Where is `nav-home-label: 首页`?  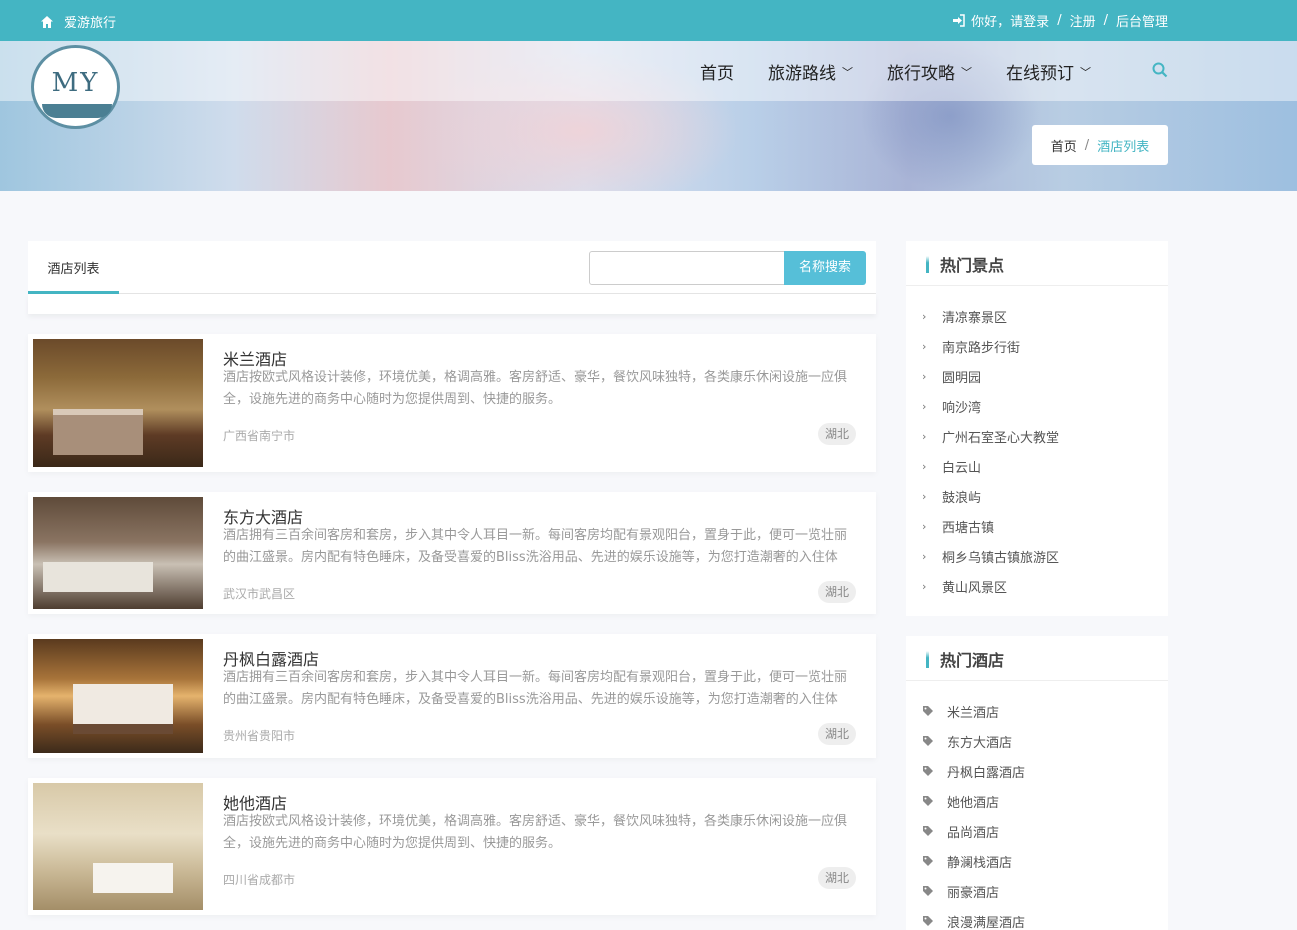
nav-home-label: 首页 is located at coordinates (717, 74).